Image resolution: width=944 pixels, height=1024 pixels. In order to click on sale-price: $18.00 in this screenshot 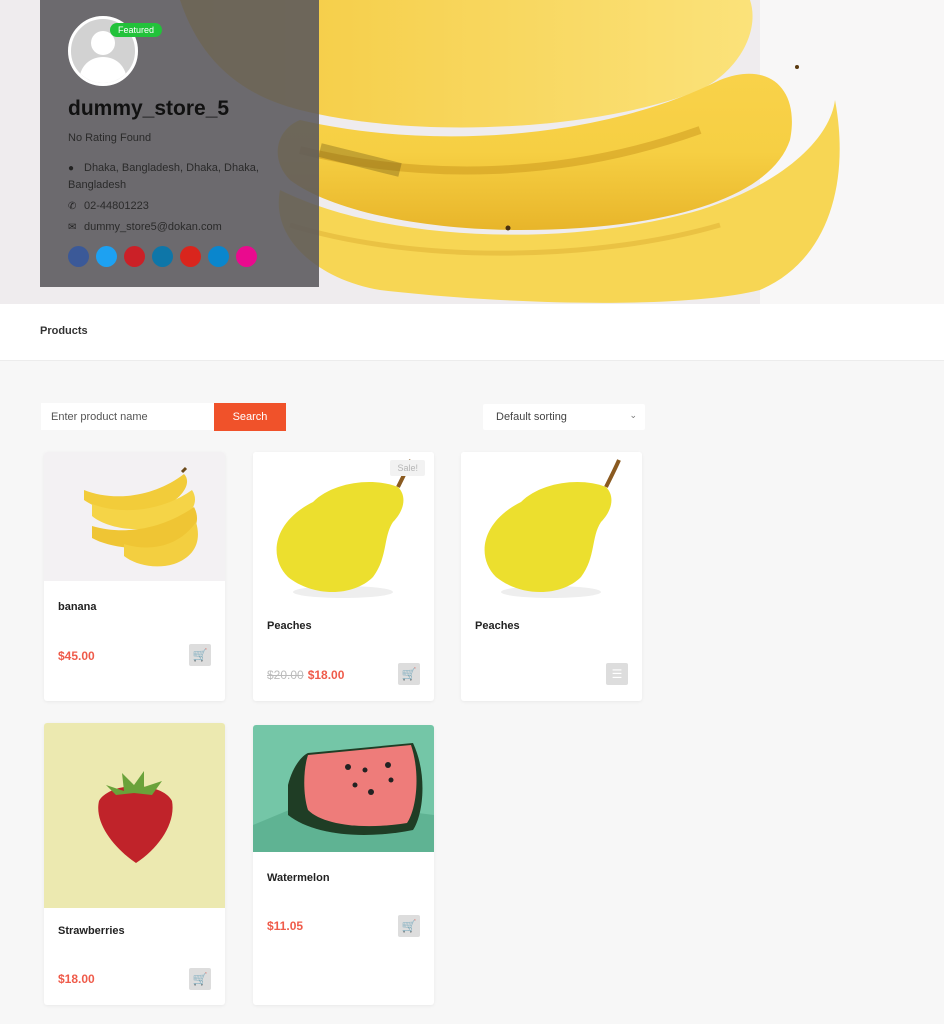, I will do `click(326, 675)`.